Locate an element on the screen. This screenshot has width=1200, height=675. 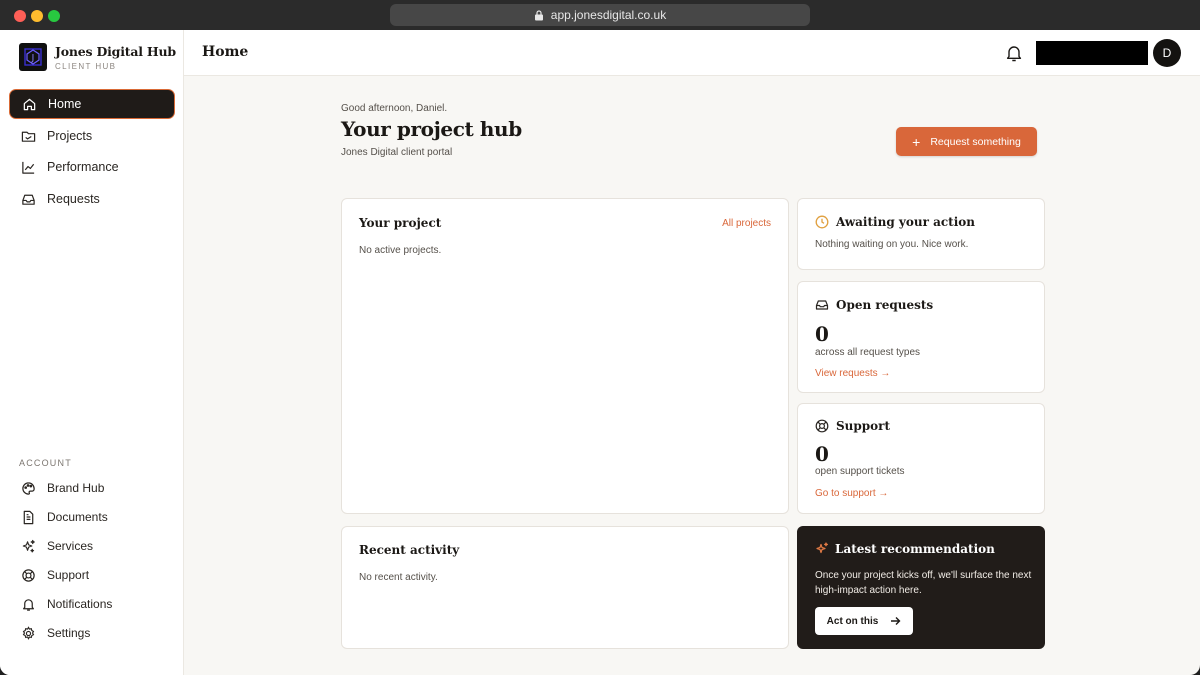
avatar: D is located at coordinates (1167, 53).